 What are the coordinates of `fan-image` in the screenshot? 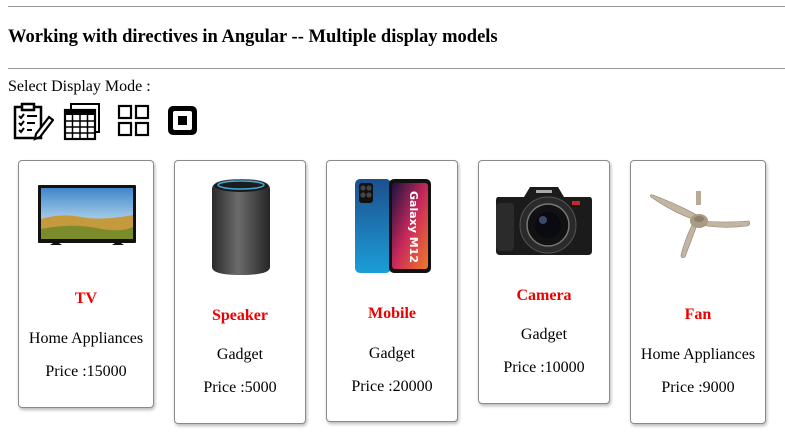 It's located at (700, 224).